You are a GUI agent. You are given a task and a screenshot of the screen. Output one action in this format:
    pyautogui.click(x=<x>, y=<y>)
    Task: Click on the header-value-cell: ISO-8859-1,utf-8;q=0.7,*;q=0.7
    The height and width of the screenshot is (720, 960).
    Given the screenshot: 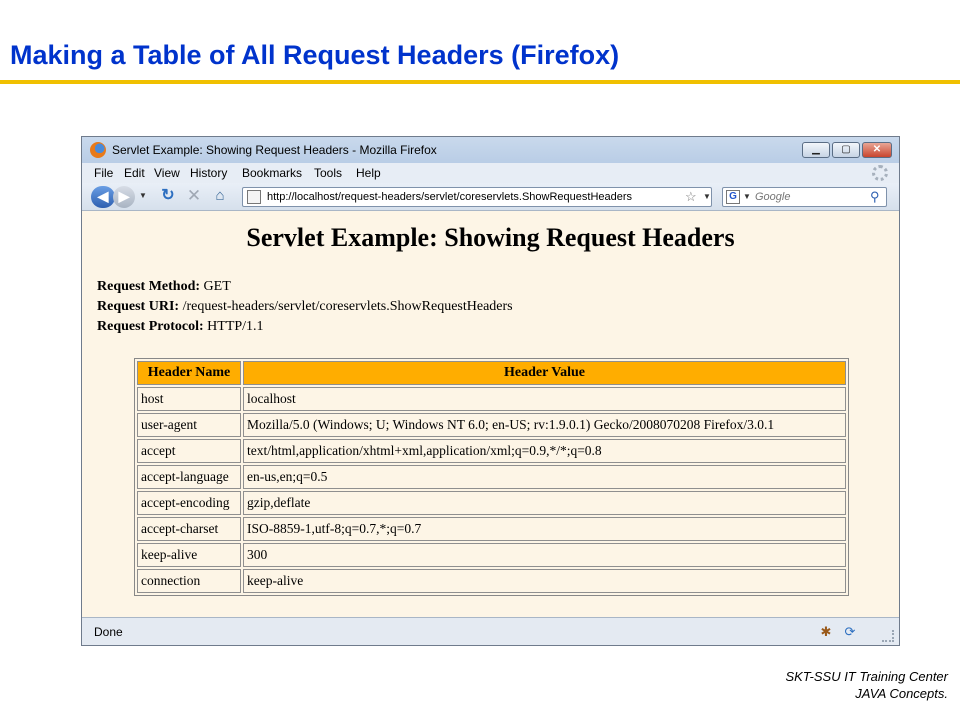 What is the action you would take?
    pyautogui.click(x=544, y=529)
    